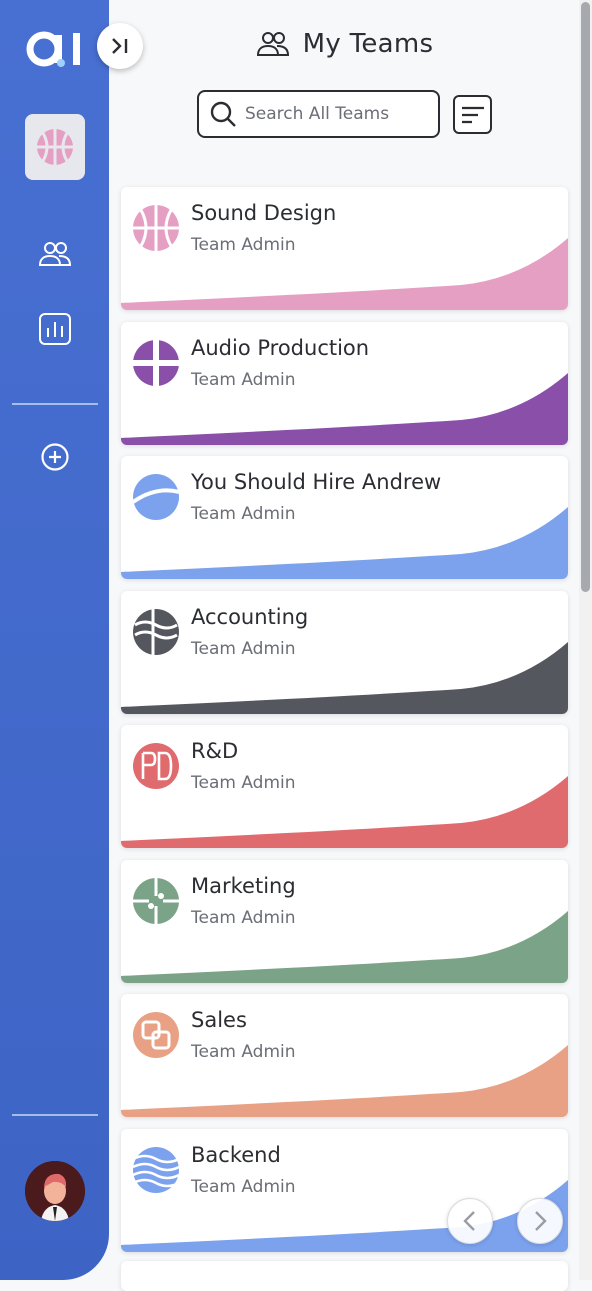 This screenshot has width=592, height=1291. I want to click on team-name: Accounting, so click(250, 616).